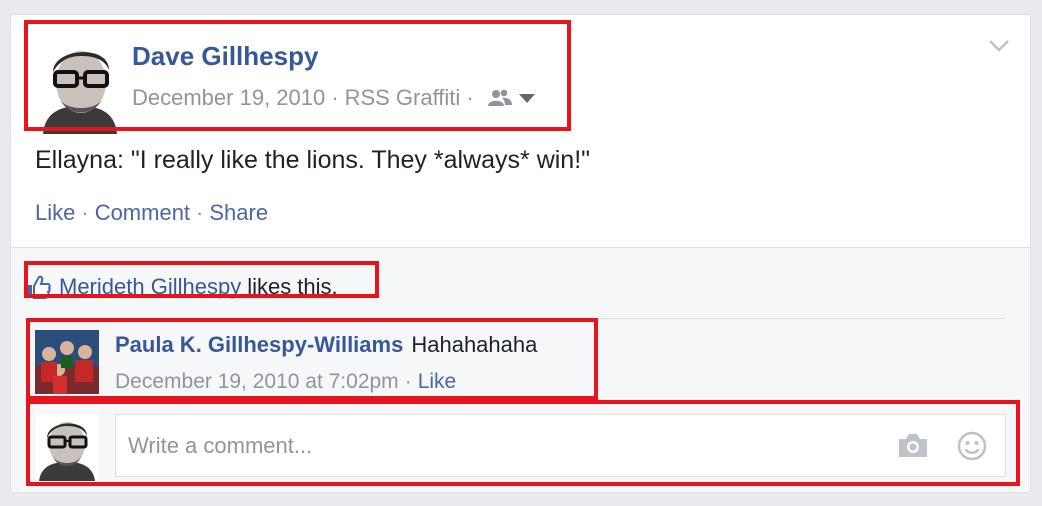  Describe the element at coordinates (257, 382) in the screenshot. I see `comment-timestamp: December 19, 2010 at 7:02pm` at that location.